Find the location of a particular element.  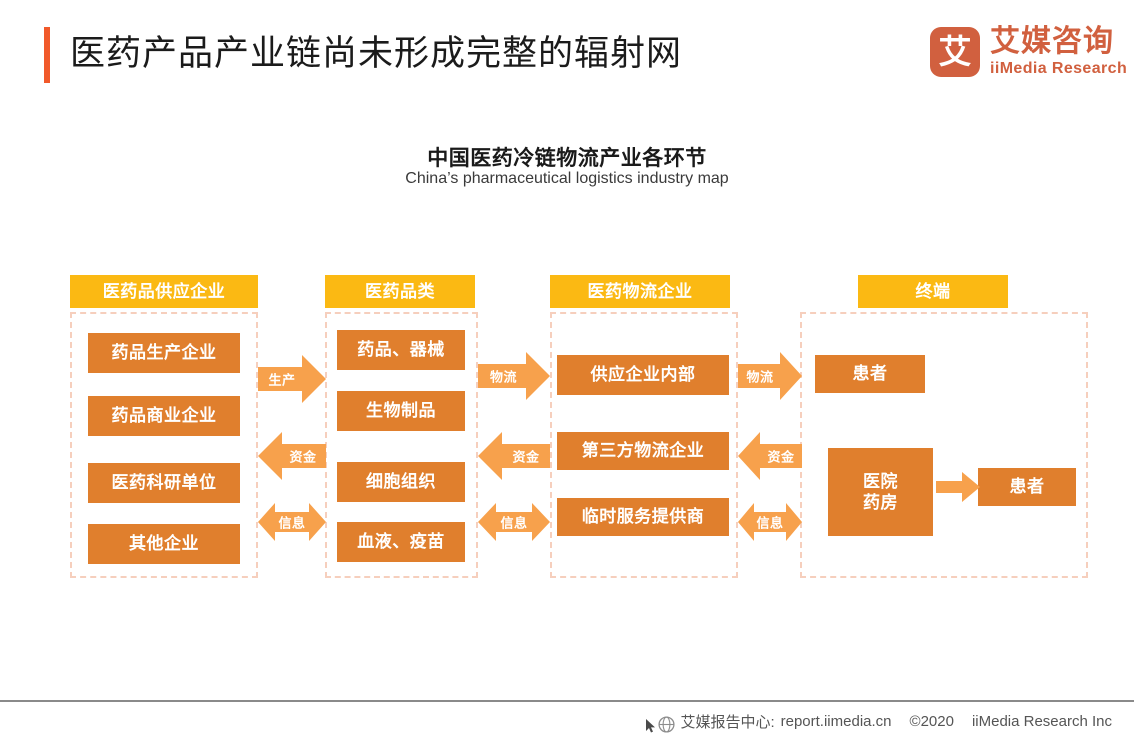

column-header-terminal: 终端 is located at coordinates (933, 291).